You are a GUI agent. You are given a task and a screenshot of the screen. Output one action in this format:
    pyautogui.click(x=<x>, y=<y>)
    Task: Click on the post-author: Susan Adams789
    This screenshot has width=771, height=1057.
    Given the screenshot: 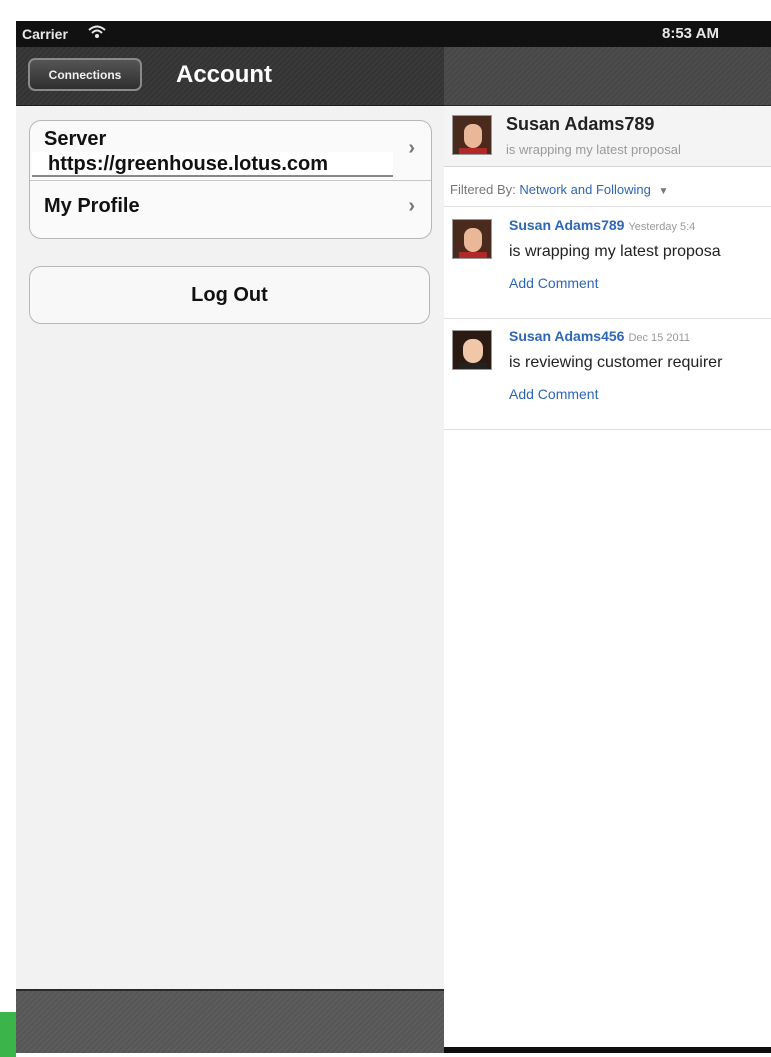 What is the action you would take?
    pyautogui.click(x=566, y=225)
    